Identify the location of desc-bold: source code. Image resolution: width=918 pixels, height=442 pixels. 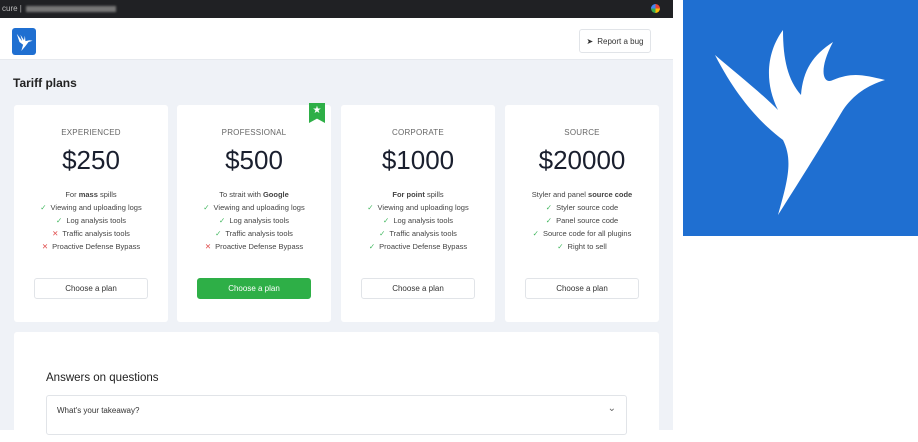
(610, 194).